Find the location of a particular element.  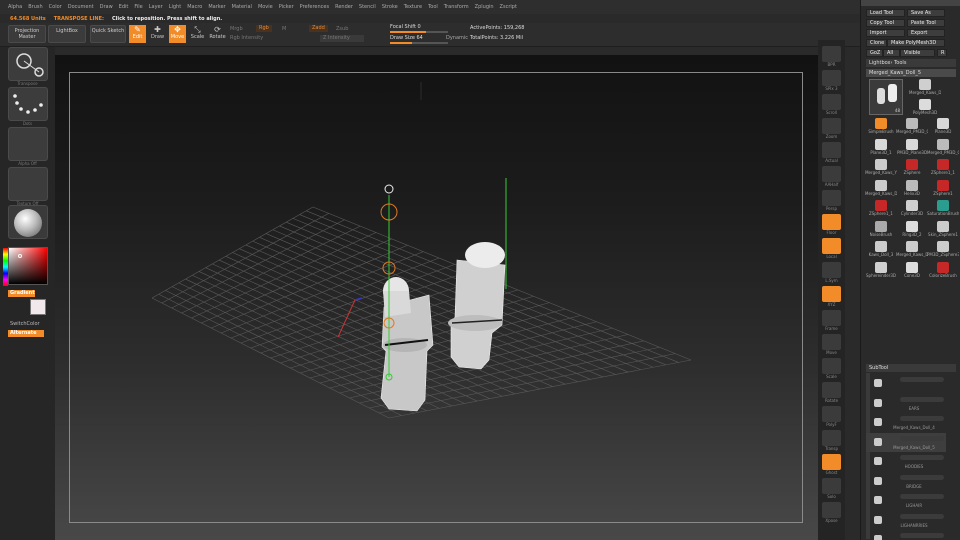

texture-slot is located at coordinates (28, 184).